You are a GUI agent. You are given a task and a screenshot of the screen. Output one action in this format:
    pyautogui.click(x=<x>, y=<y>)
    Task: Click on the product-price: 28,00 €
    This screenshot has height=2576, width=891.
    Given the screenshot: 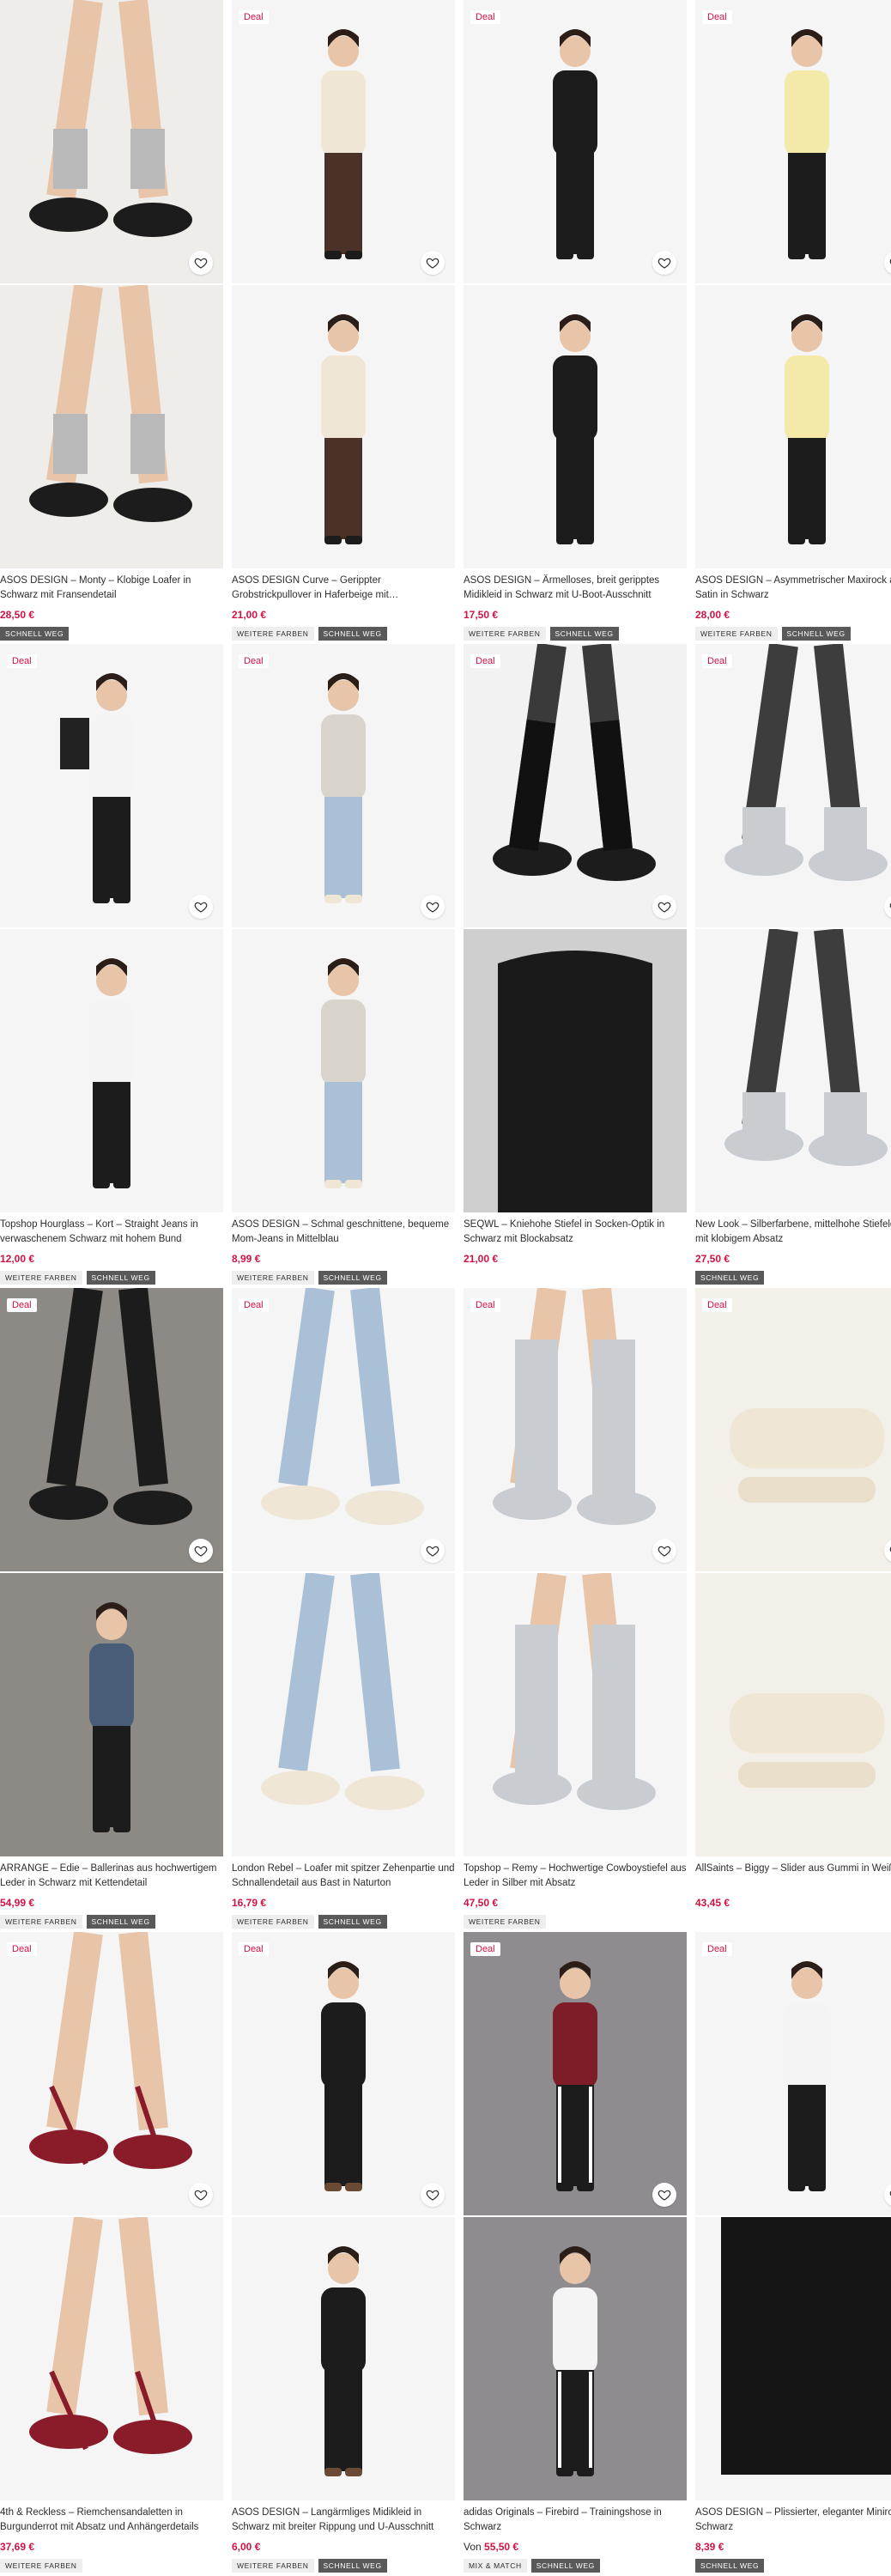 What is the action you would take?
    pyautogui.click(x=713, y=615)
    